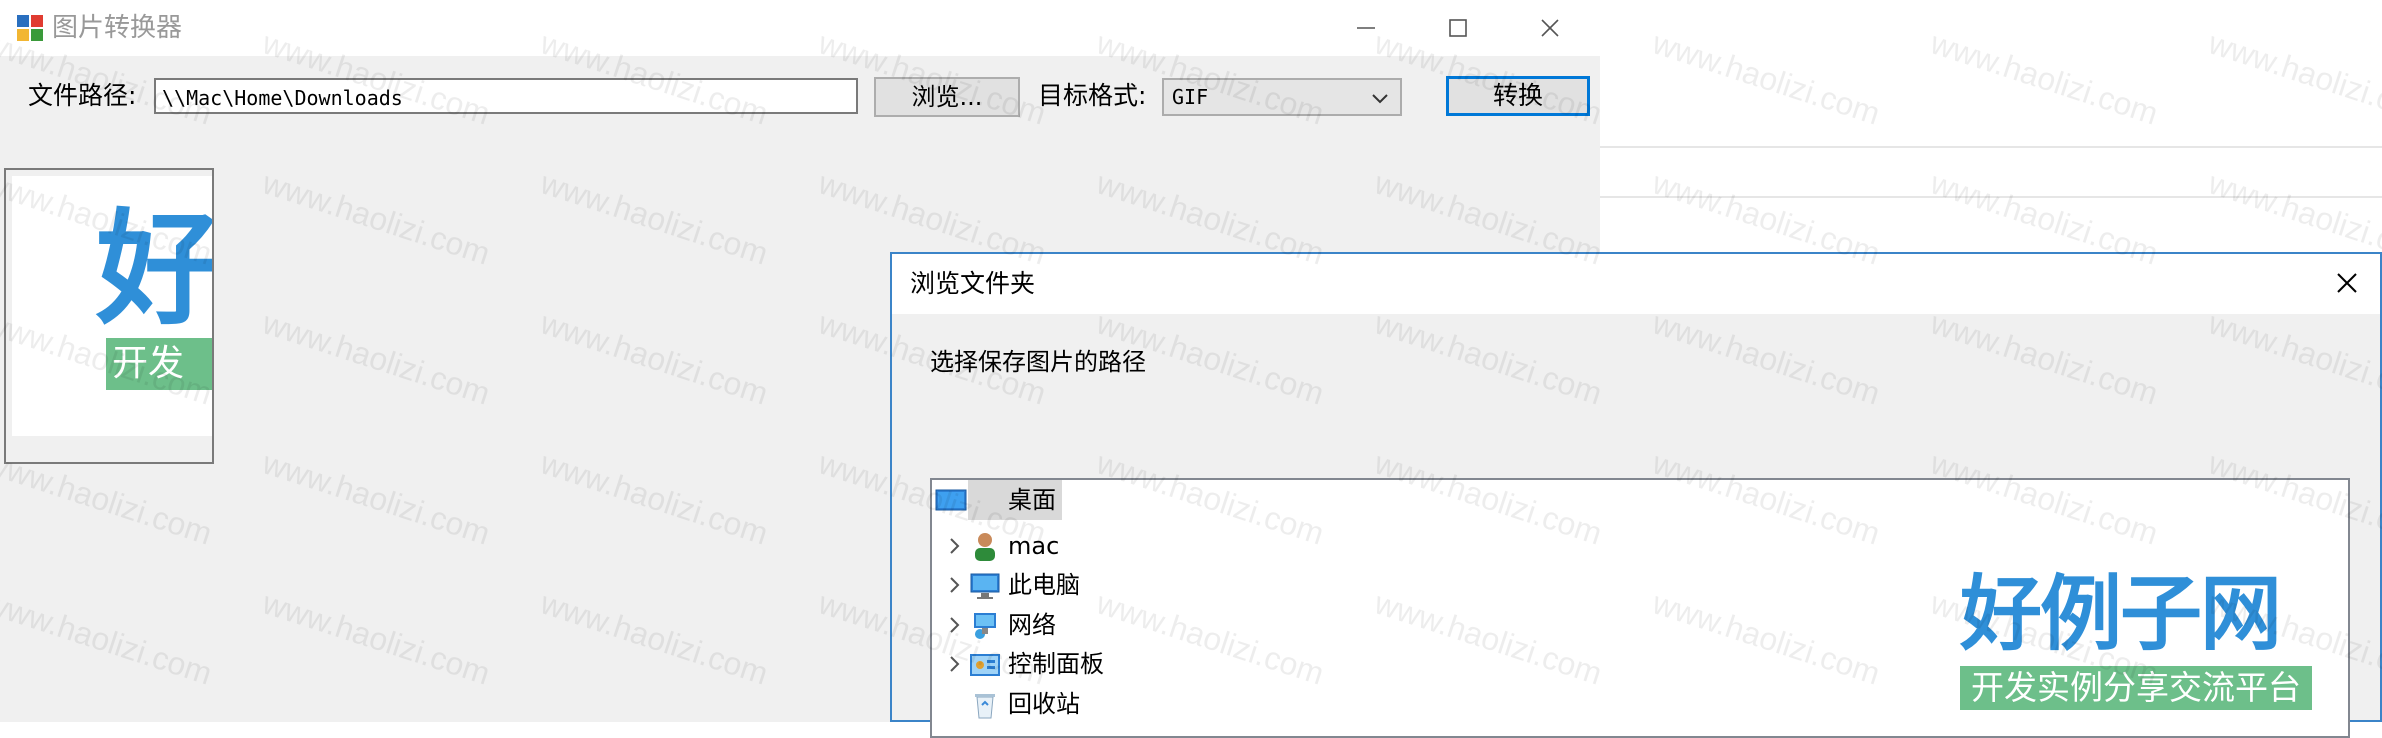 Image resolution: width=2382 pixels, height=738 pixels. I want to click on image-preview: 好 开发, so click(109, 316).